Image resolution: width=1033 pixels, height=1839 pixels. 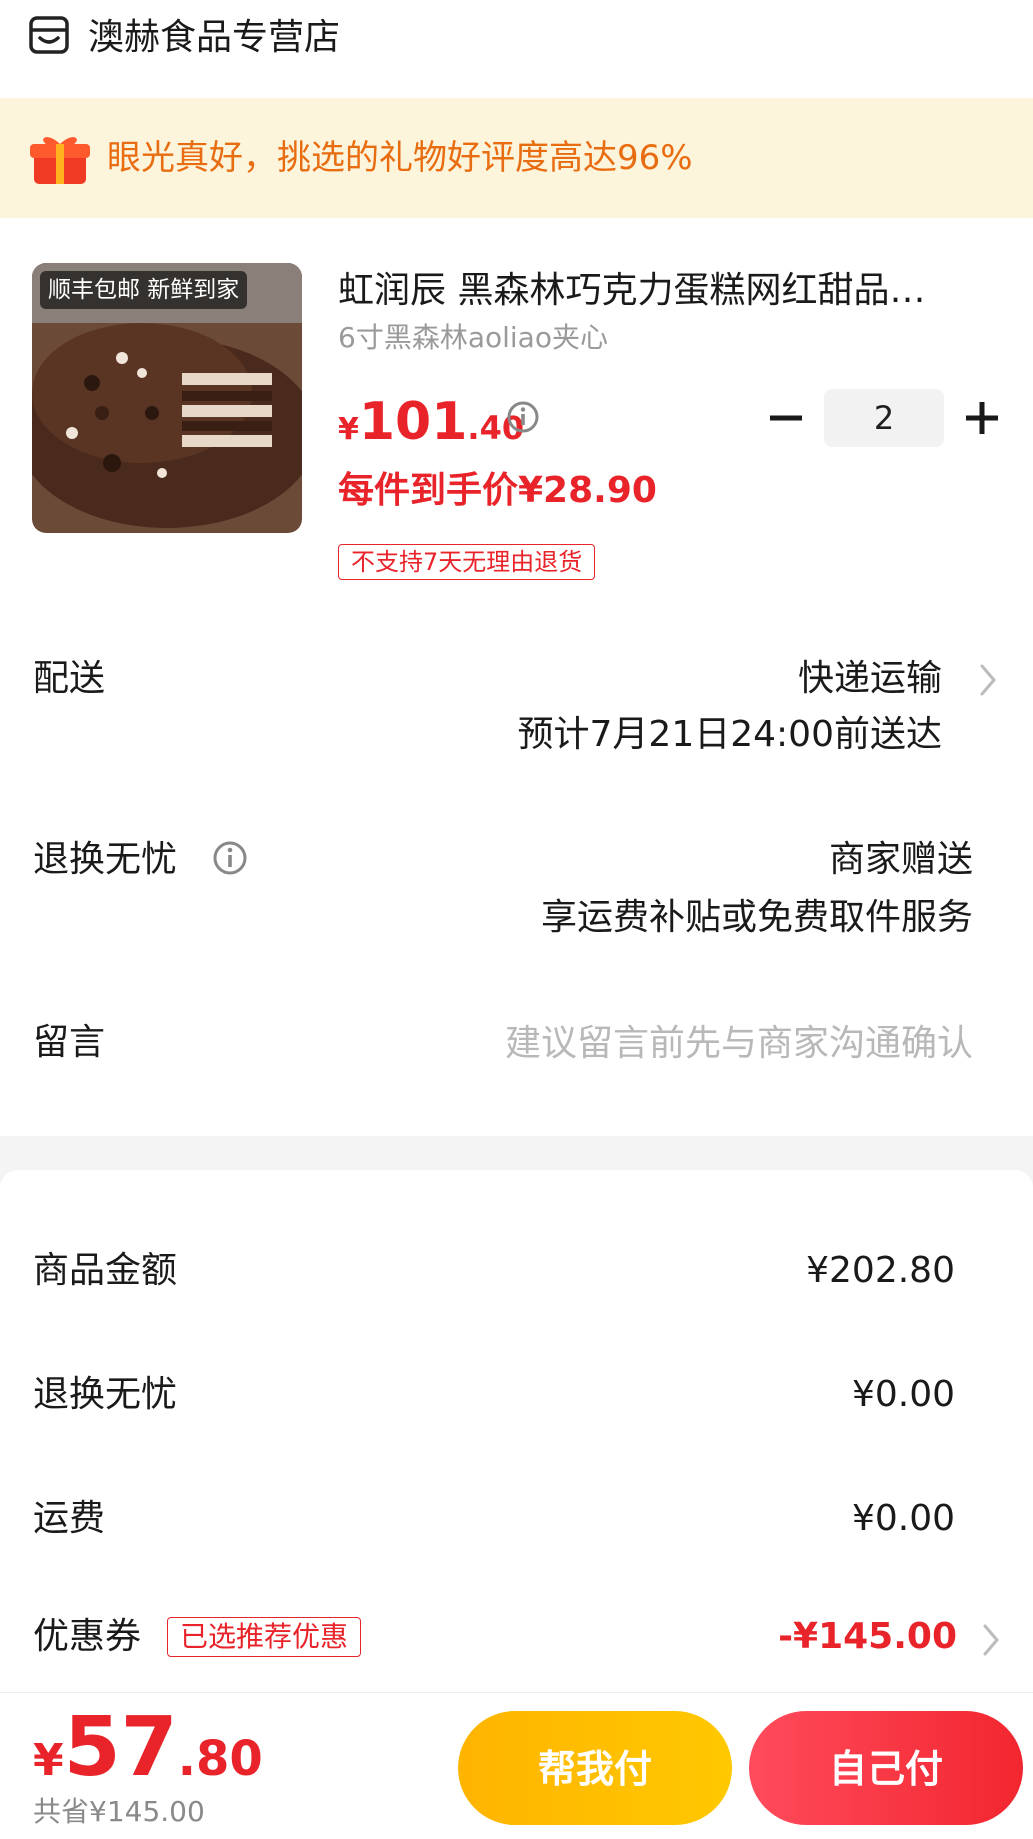 I want to click on coupon-tag: 已选推荐优惠, so click(x=264, y=1637).